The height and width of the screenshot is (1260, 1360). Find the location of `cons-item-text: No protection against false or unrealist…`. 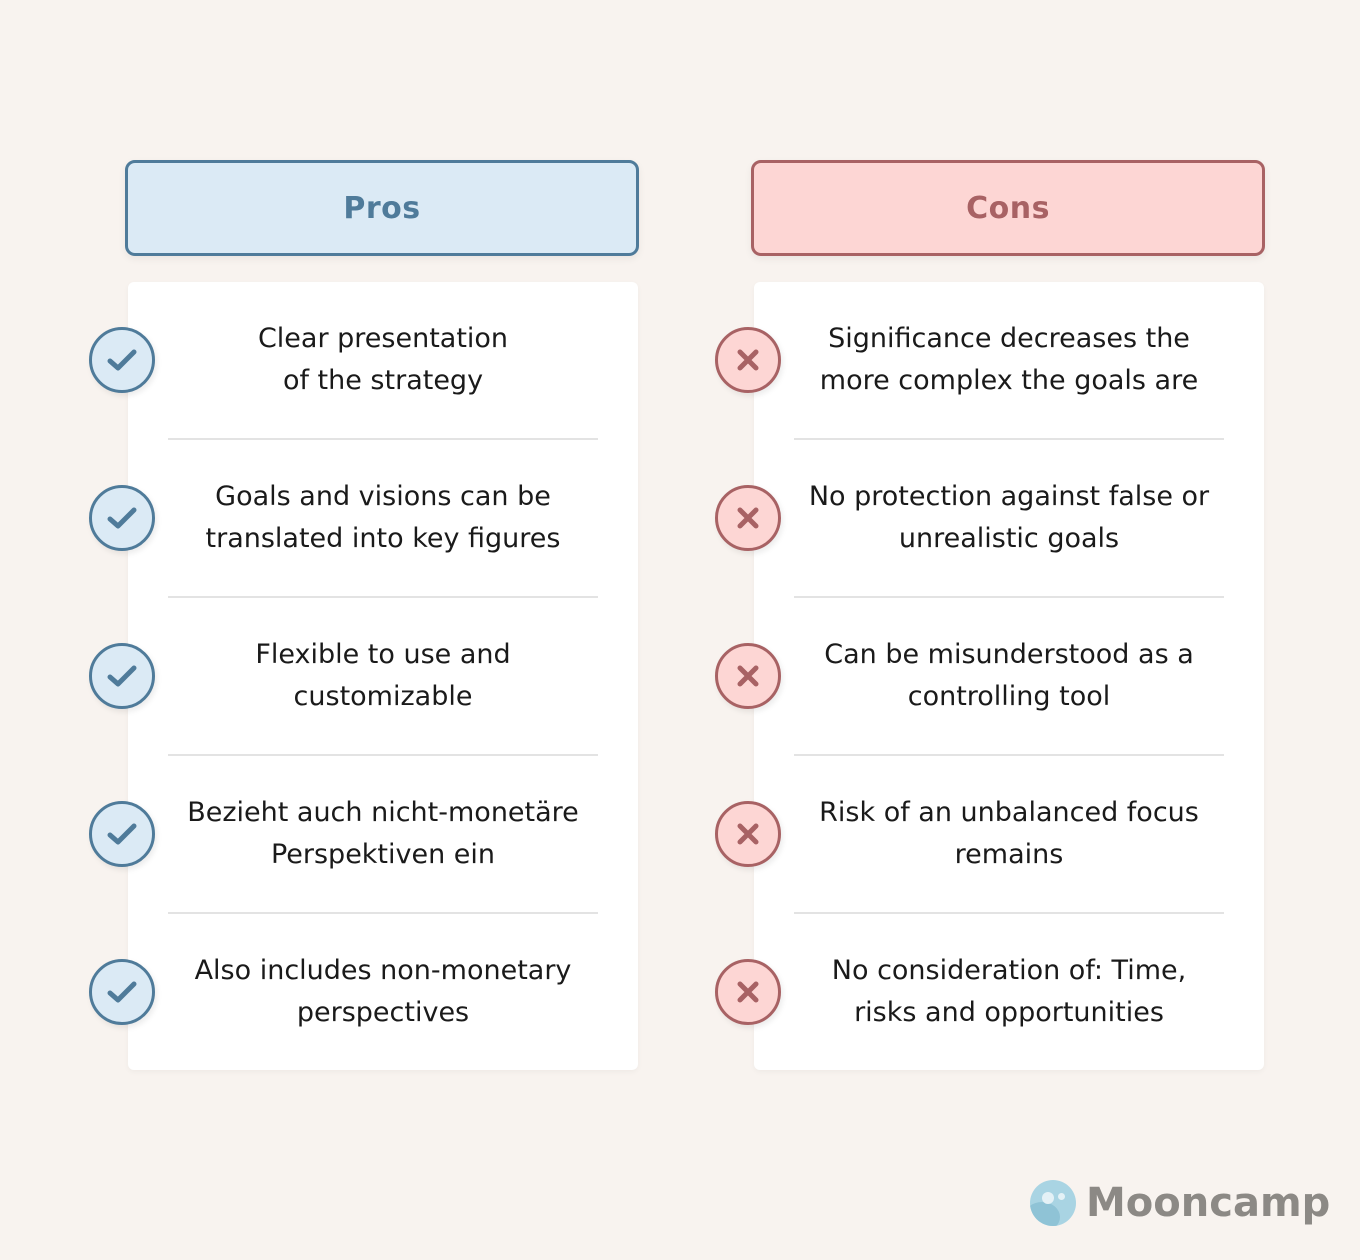

cons-item-text: No protection against false or unrealist… is located at coordinates (1009, 517).